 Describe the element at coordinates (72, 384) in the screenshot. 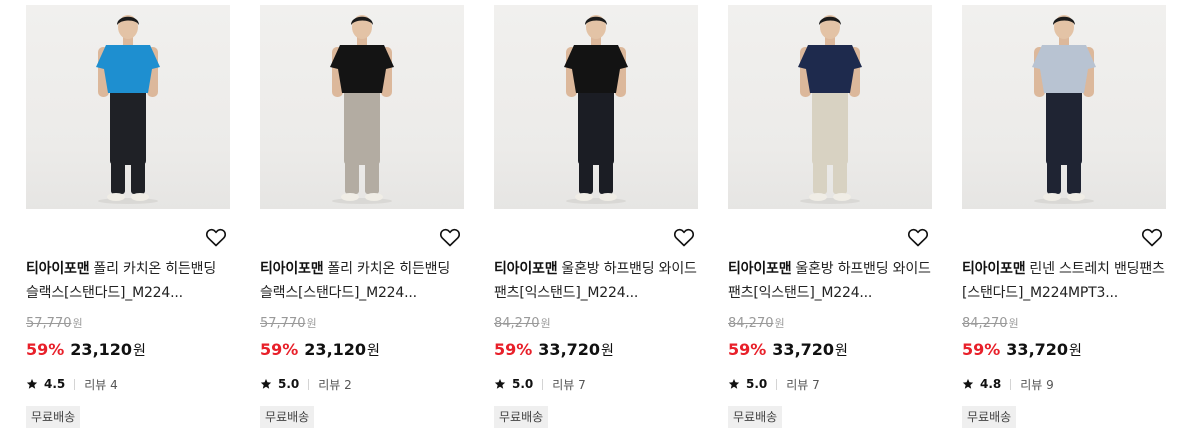

I see `rating-row: 4.5 리뷰 4` at that location.